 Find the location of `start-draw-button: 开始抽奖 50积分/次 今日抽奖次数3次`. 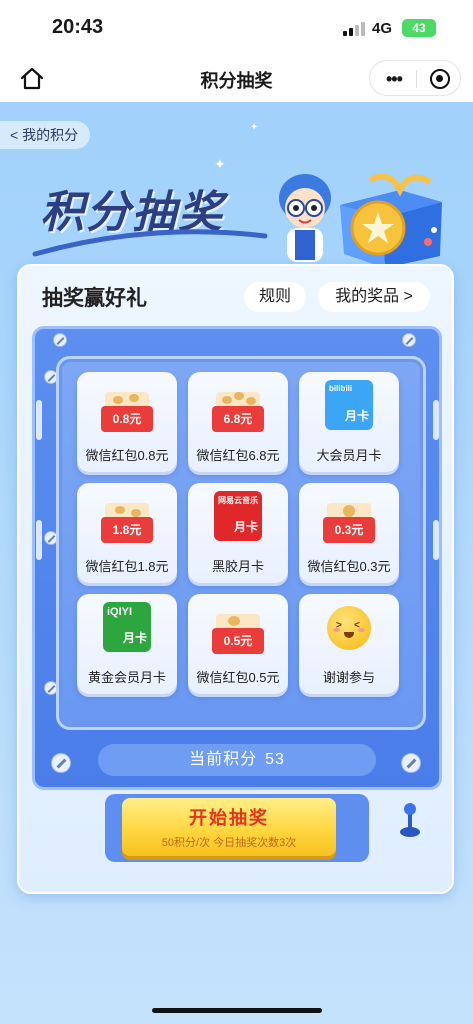

start-draw-button: 开始抽奖 50积分/次 今日抽奖次数3次 is located at coordinates (229, 827).